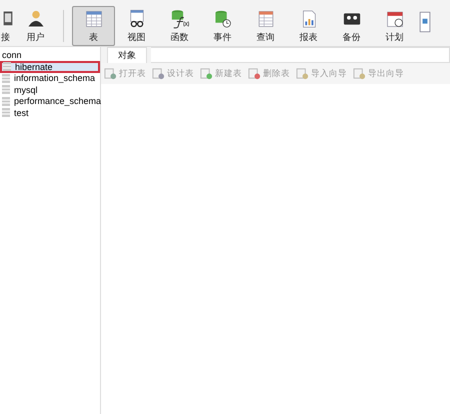 The width and height of the screenshot is (450, 414). Describe the element at coordinates (50, 55) in the screenshot. I see `connection-name: conn` at that location.